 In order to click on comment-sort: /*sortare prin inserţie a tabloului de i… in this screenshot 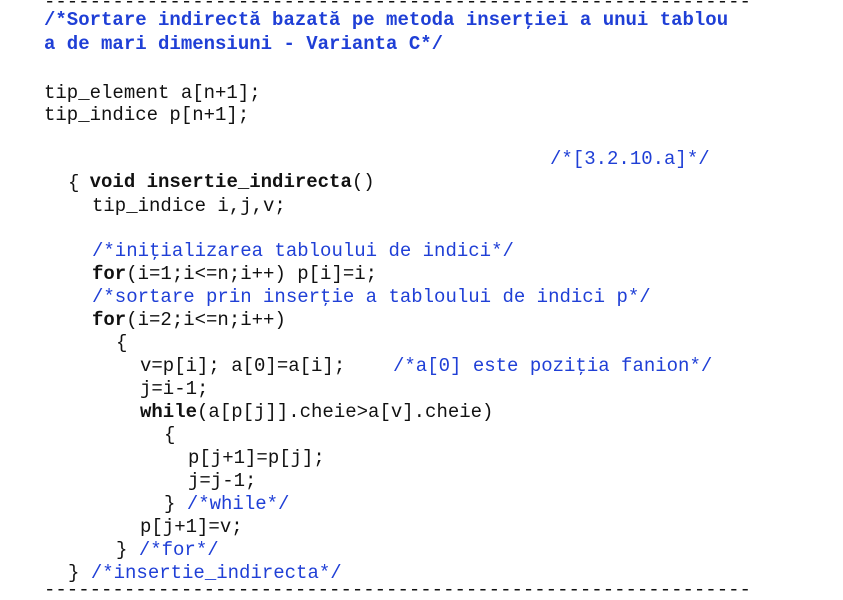, I will do `click(371, 297)`.